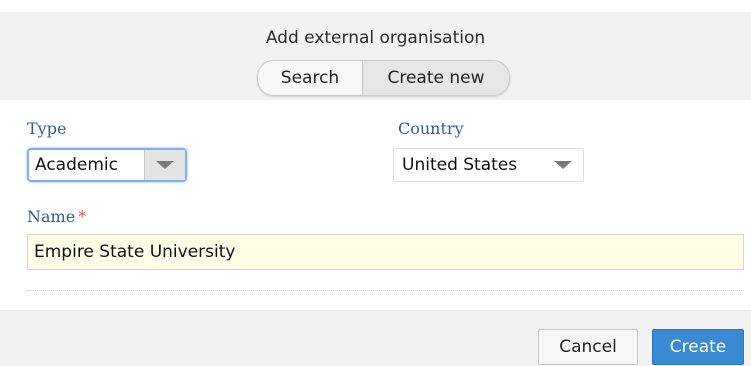 Image resolution: width=751 pixels, height=366 pixels. Describe the element at coordinates (385, 290) in the screenshot. I see `divider` at that location.